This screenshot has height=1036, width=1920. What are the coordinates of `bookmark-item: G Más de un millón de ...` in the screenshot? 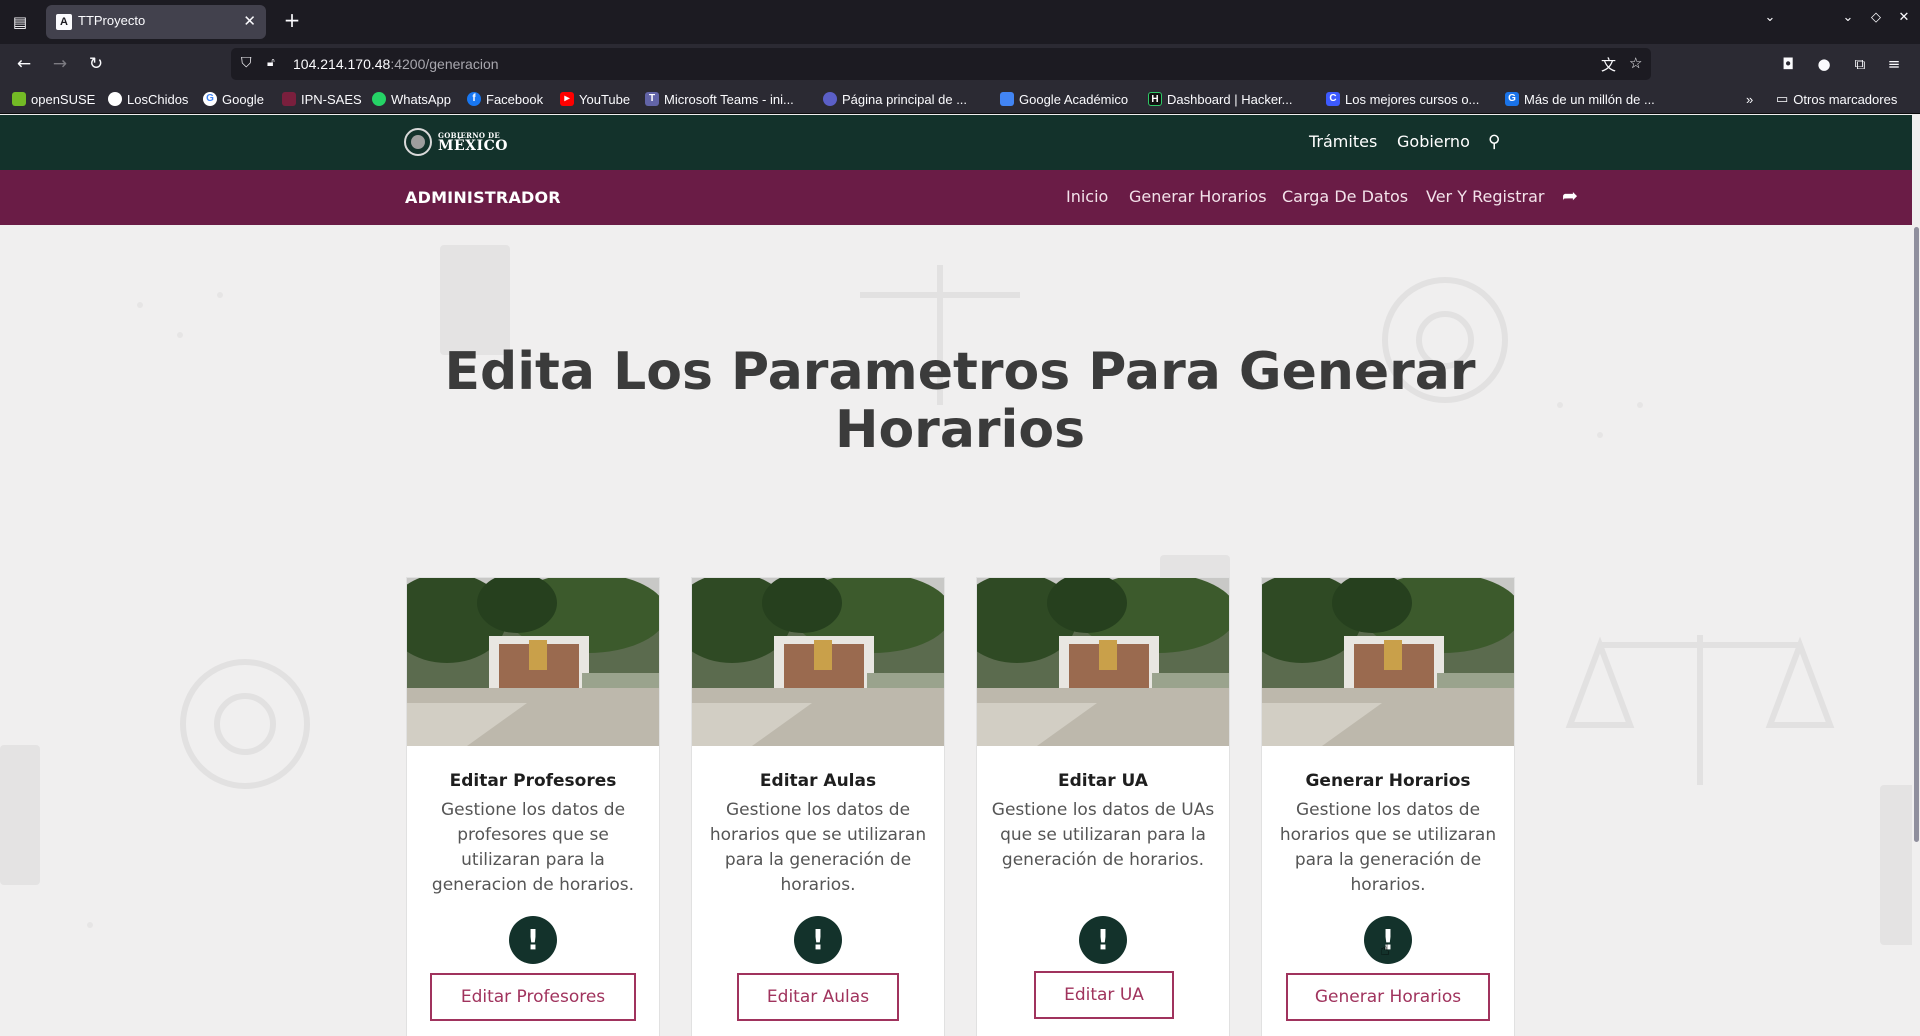 It's located at (1580, 99).